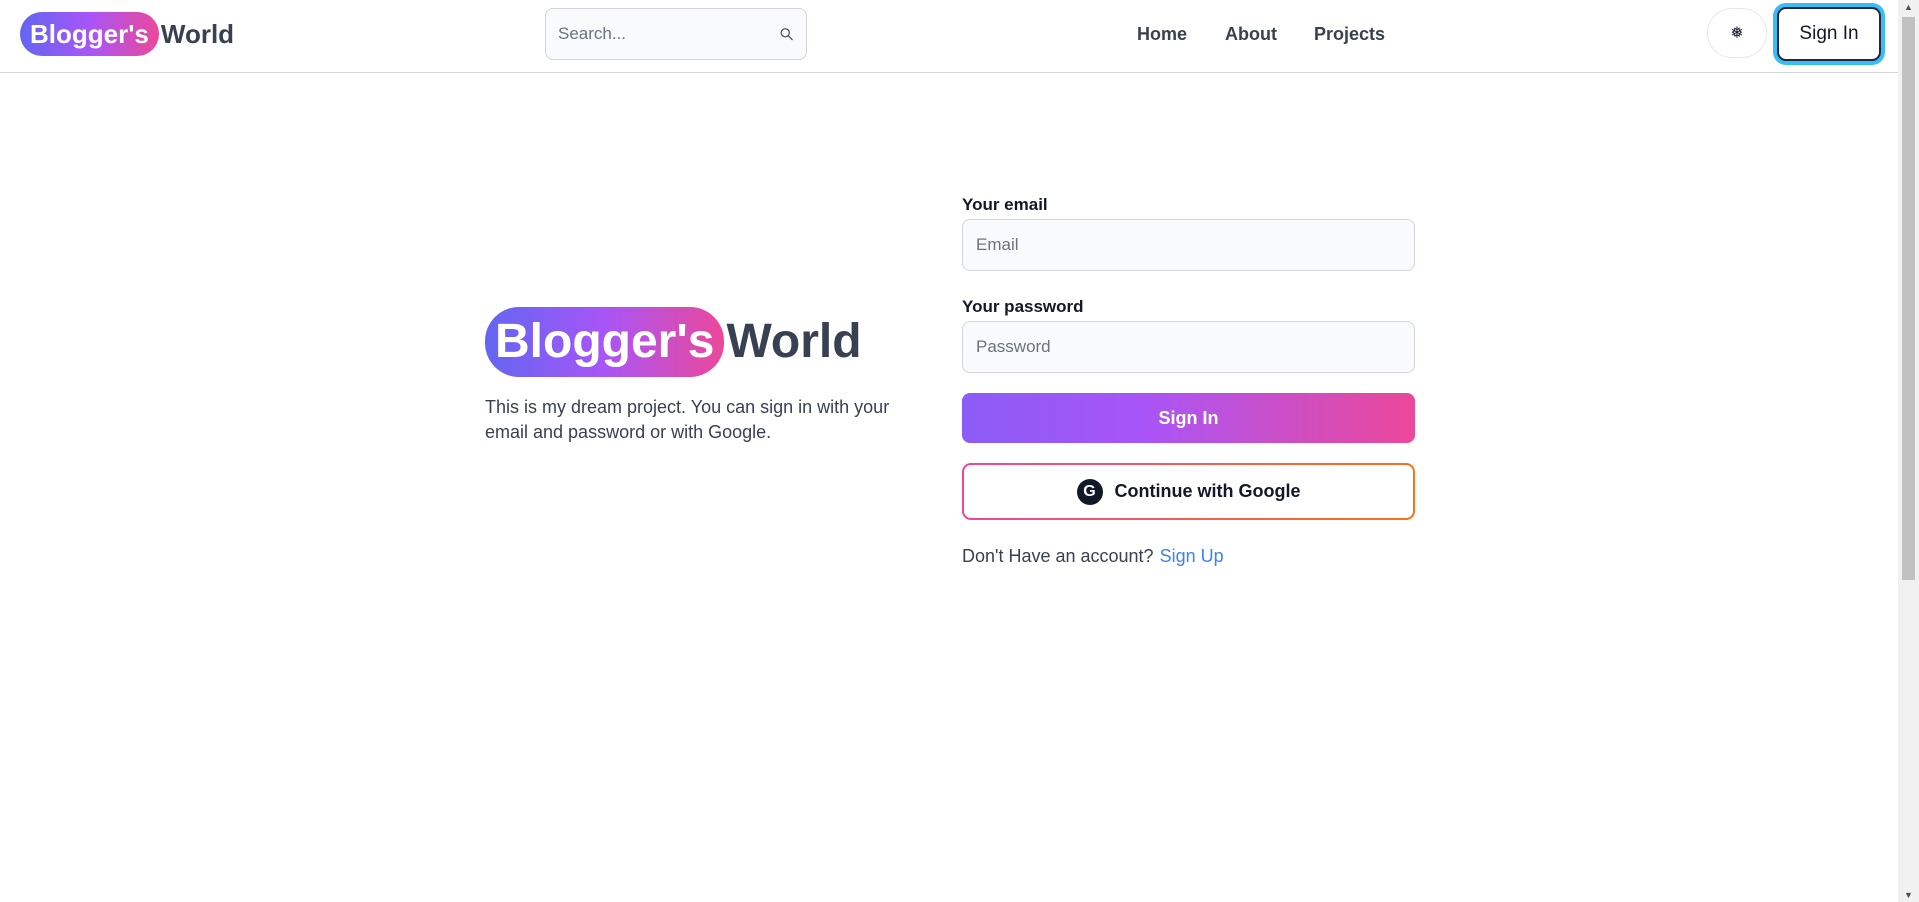 The image size is (1919, 902). What do you see at coordinates (1251, 34) in the screenshot?
I see `nav-about: About` at bounding box center [1251, 34].